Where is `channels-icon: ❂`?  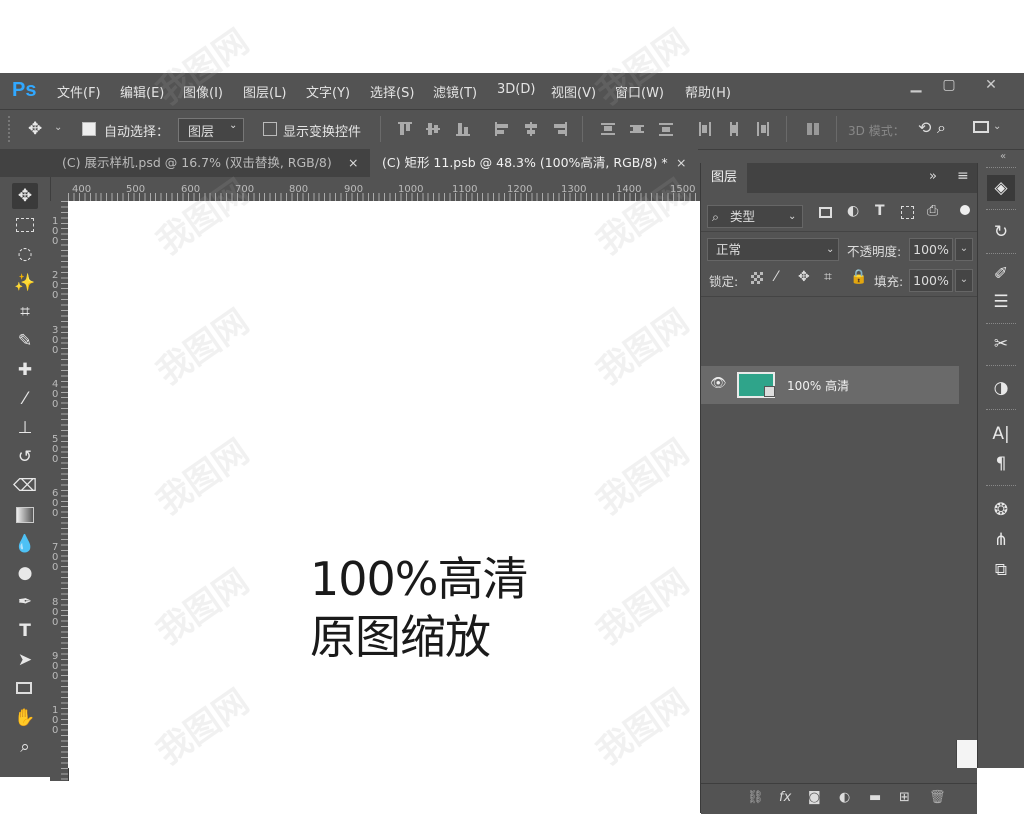 channels-icon: ❂ is located at coordinates (1001, 510).